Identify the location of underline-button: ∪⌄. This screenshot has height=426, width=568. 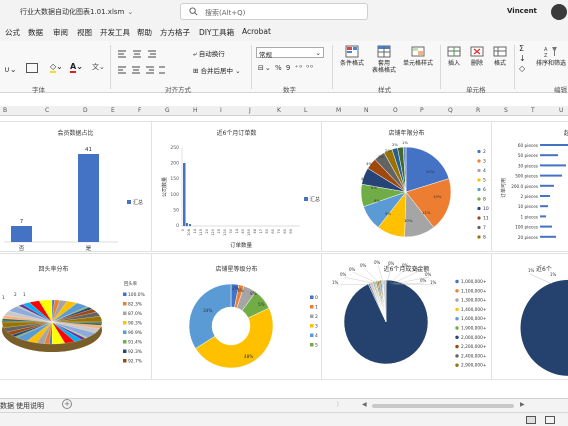
(10, 69).